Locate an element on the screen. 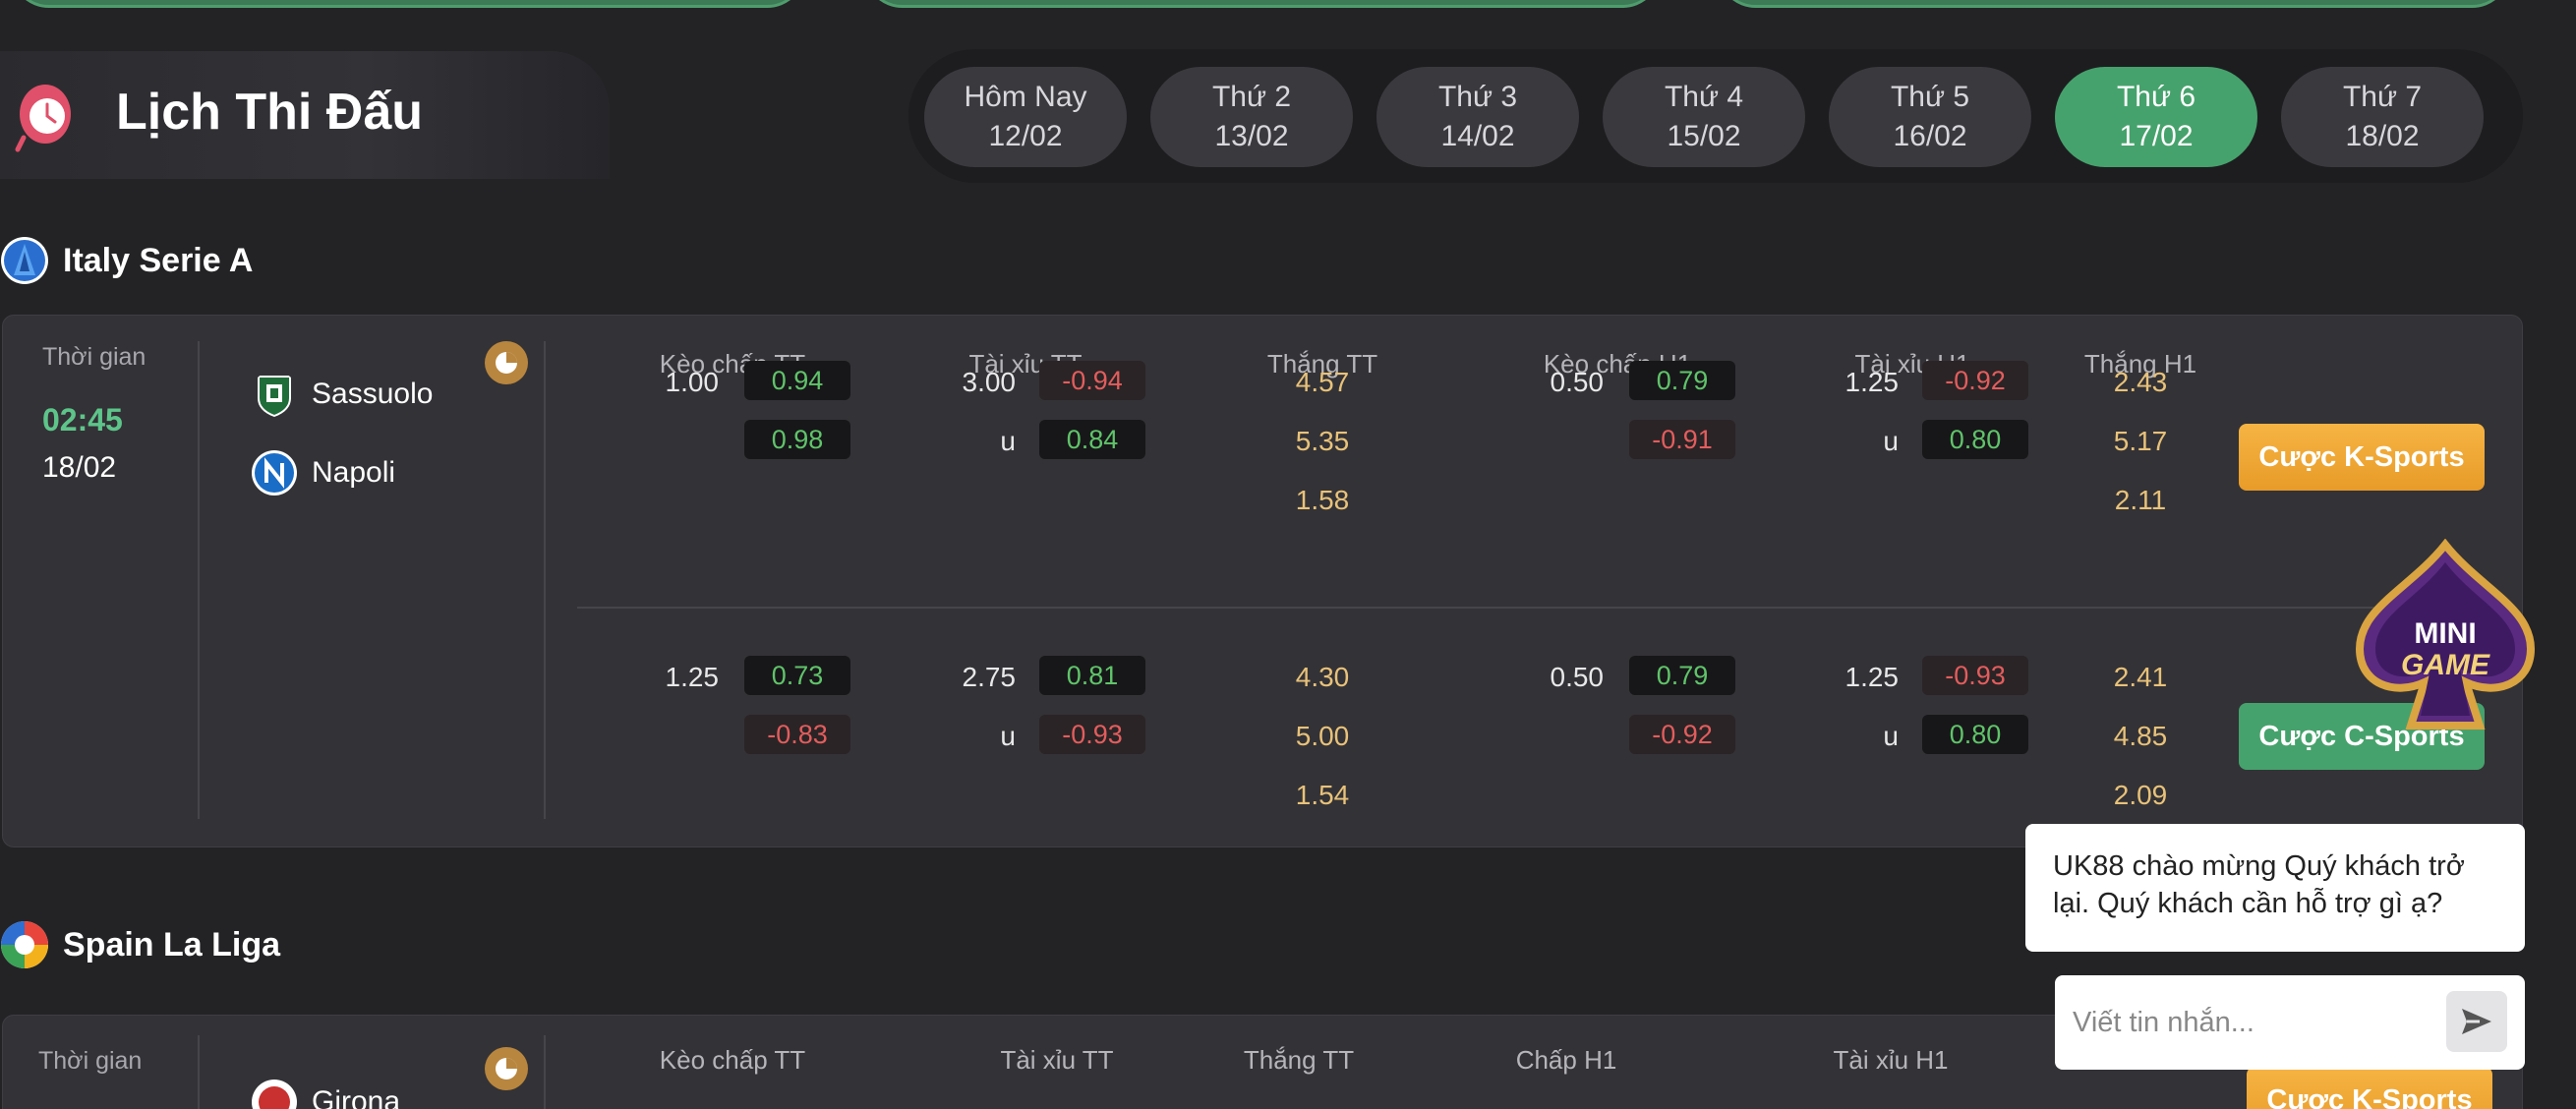  h1-handicap-line: 0.50 is located at coordinates (1577, 382).